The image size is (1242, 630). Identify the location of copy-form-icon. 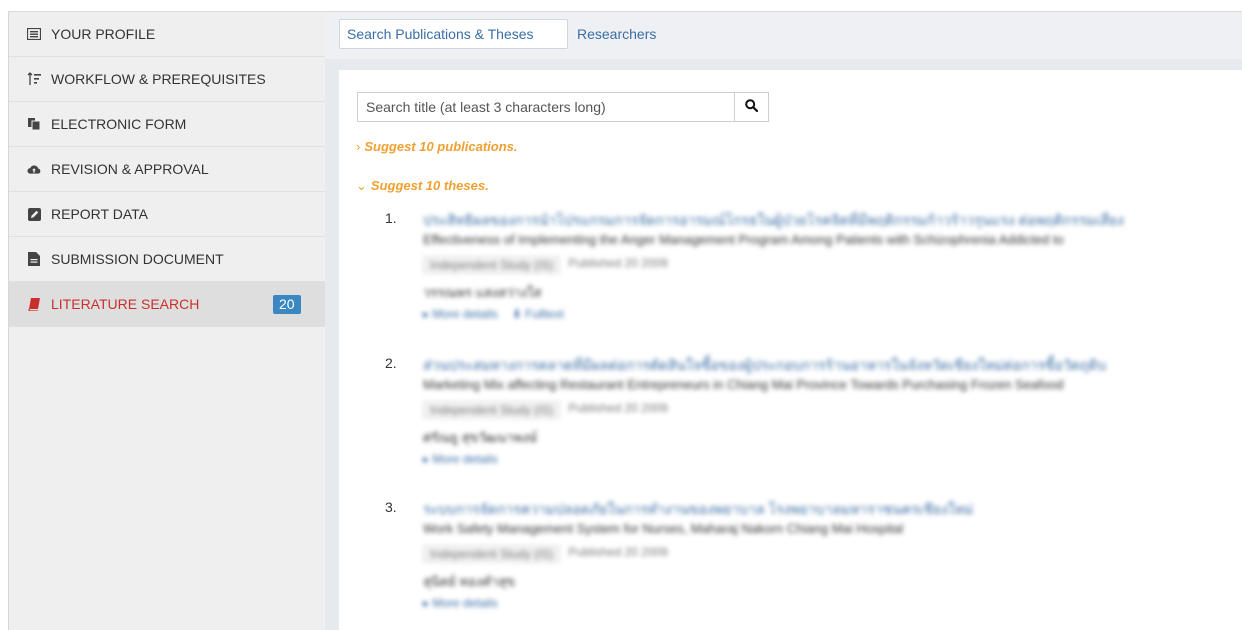
(34, 124).